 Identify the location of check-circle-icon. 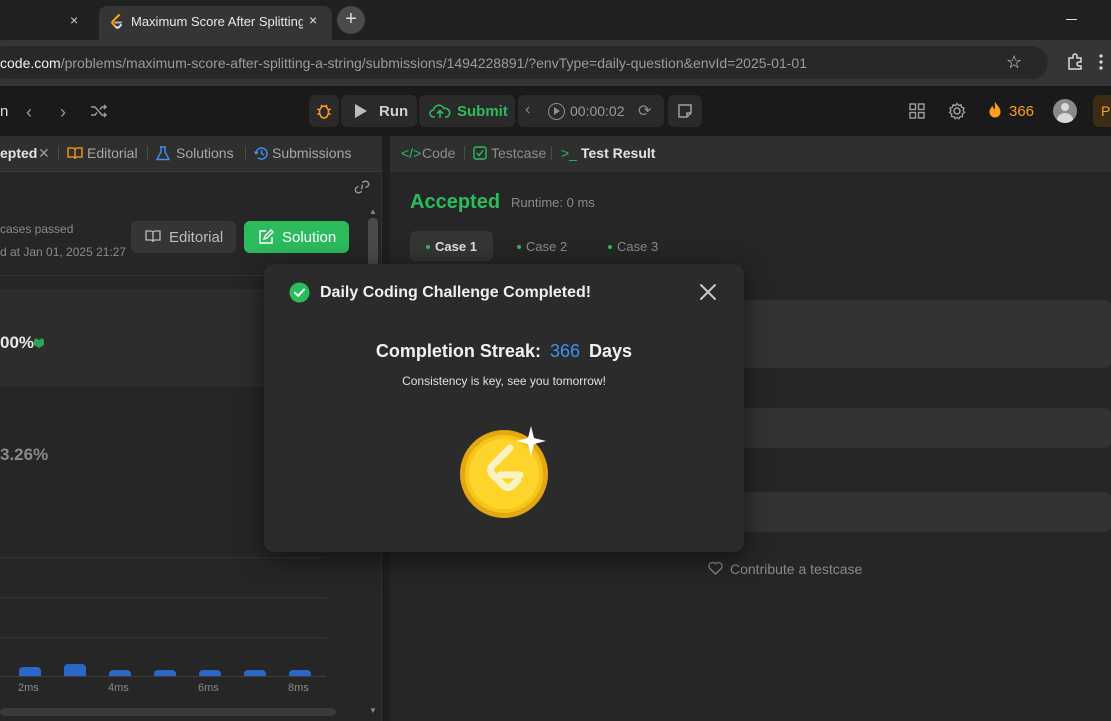
(299, 292).